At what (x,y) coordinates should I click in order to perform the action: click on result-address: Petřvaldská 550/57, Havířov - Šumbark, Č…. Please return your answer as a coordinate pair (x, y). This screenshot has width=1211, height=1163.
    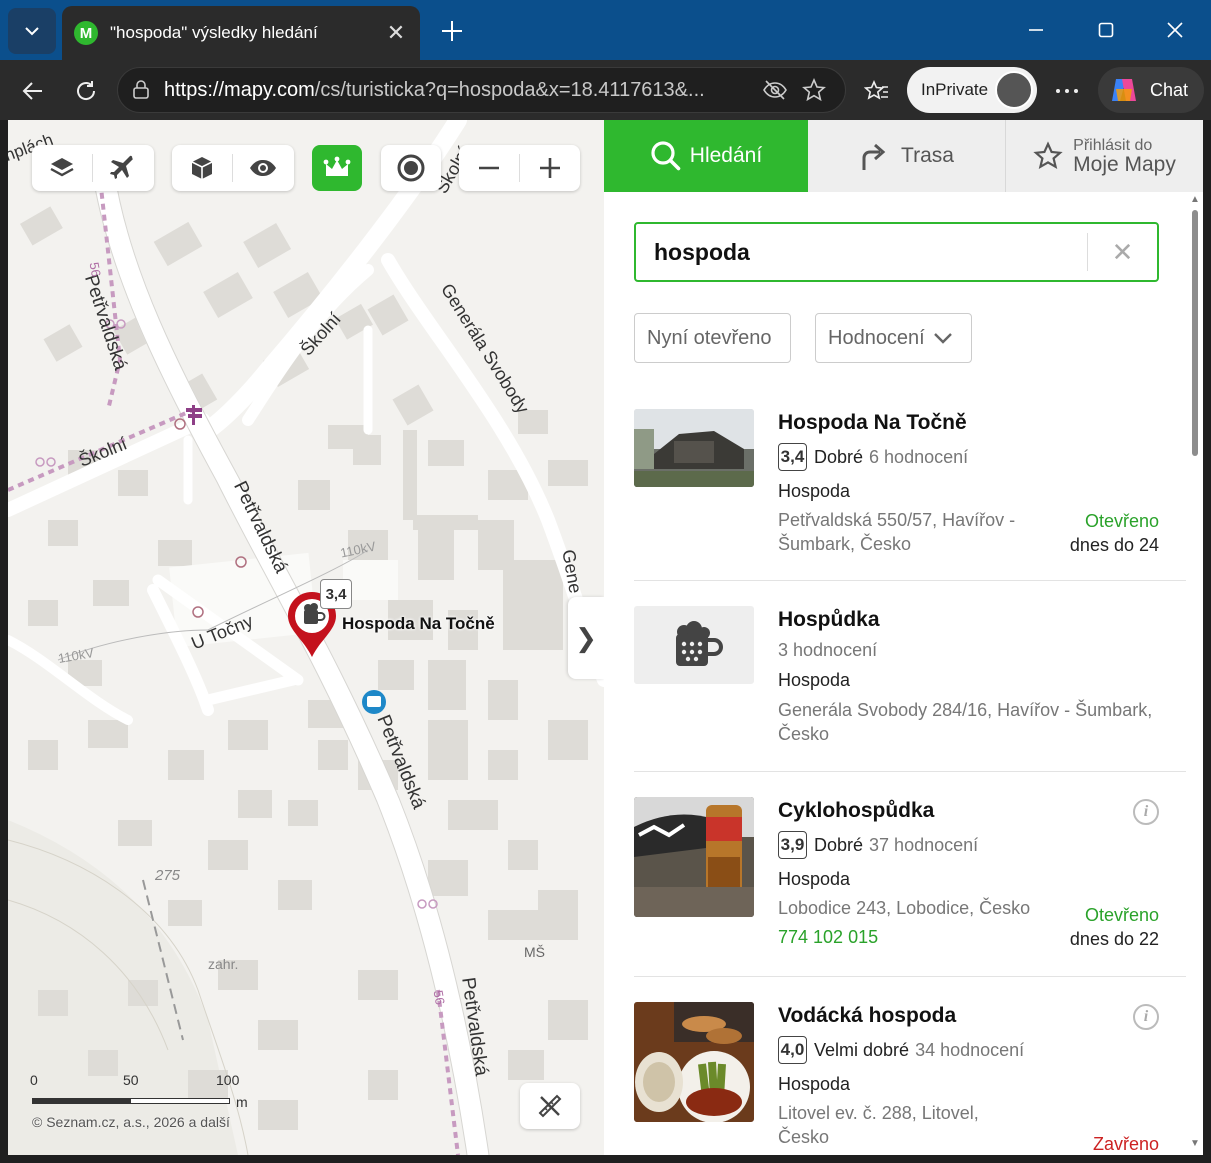
    Looking at the image, I should click on (896, 532).